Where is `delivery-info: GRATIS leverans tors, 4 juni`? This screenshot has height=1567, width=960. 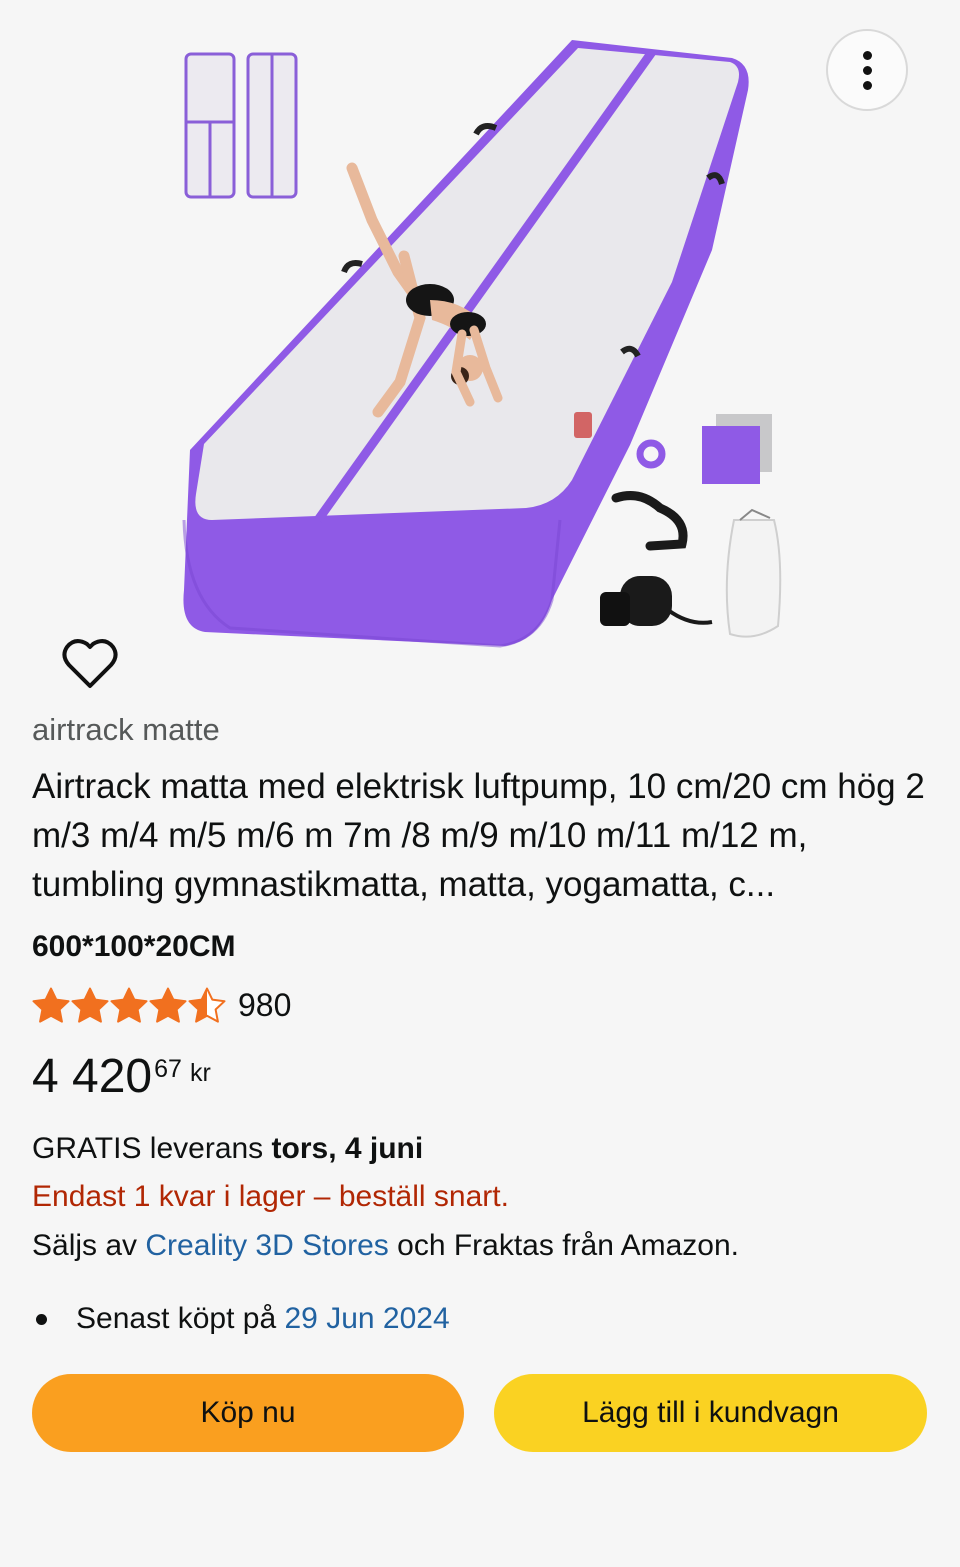
delivery-info: GRATIS leverans tors, 4 juni is located at coordinates (227, 1149).